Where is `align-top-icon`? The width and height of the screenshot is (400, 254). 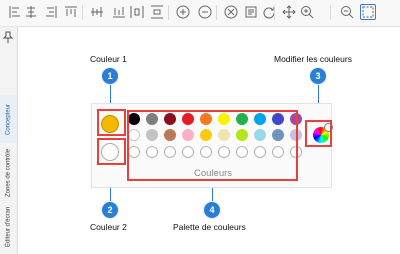 align-top-icon is located at coordinates (71, 12).